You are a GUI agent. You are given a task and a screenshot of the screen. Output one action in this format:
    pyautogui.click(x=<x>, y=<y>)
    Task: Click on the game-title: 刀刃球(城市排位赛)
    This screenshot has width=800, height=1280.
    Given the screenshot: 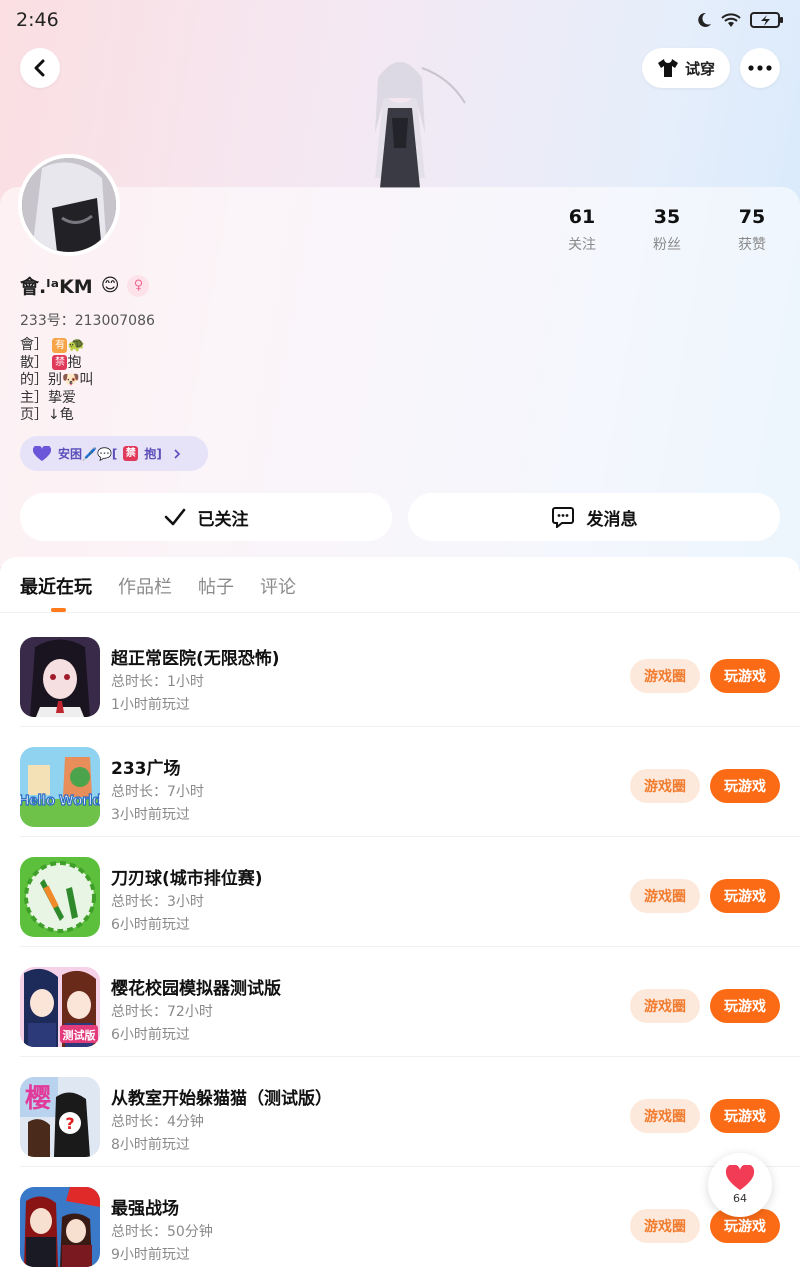 What is the action you would take?
    pyautogui.click(x=187, y=879)
    